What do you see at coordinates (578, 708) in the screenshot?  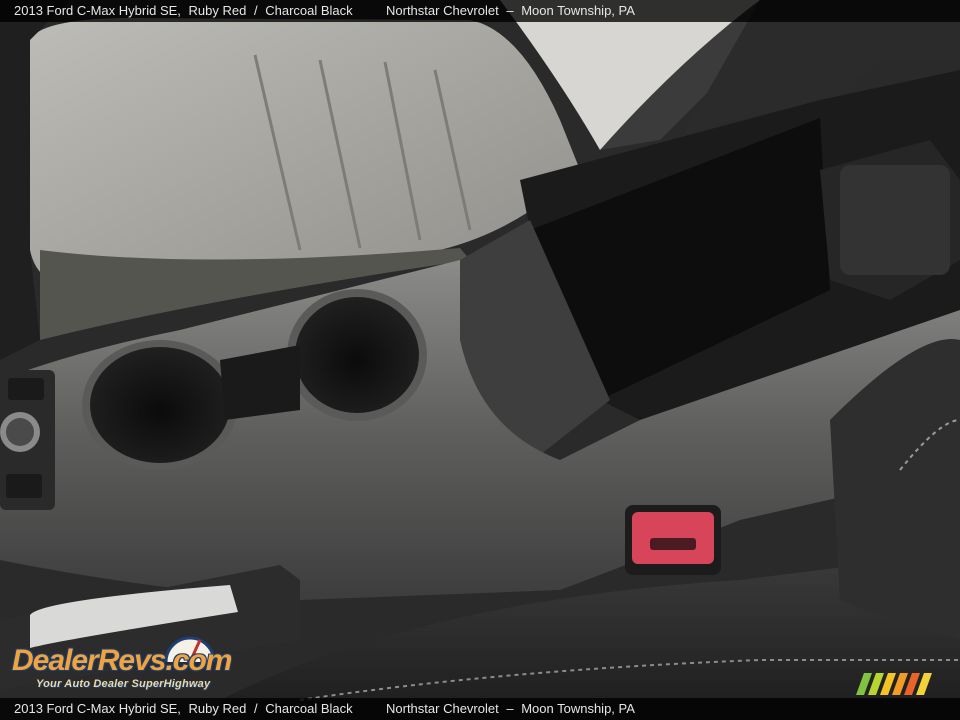 I see `caption-location-bottom: Moon Township, PA` at bounding box center [578, 708].